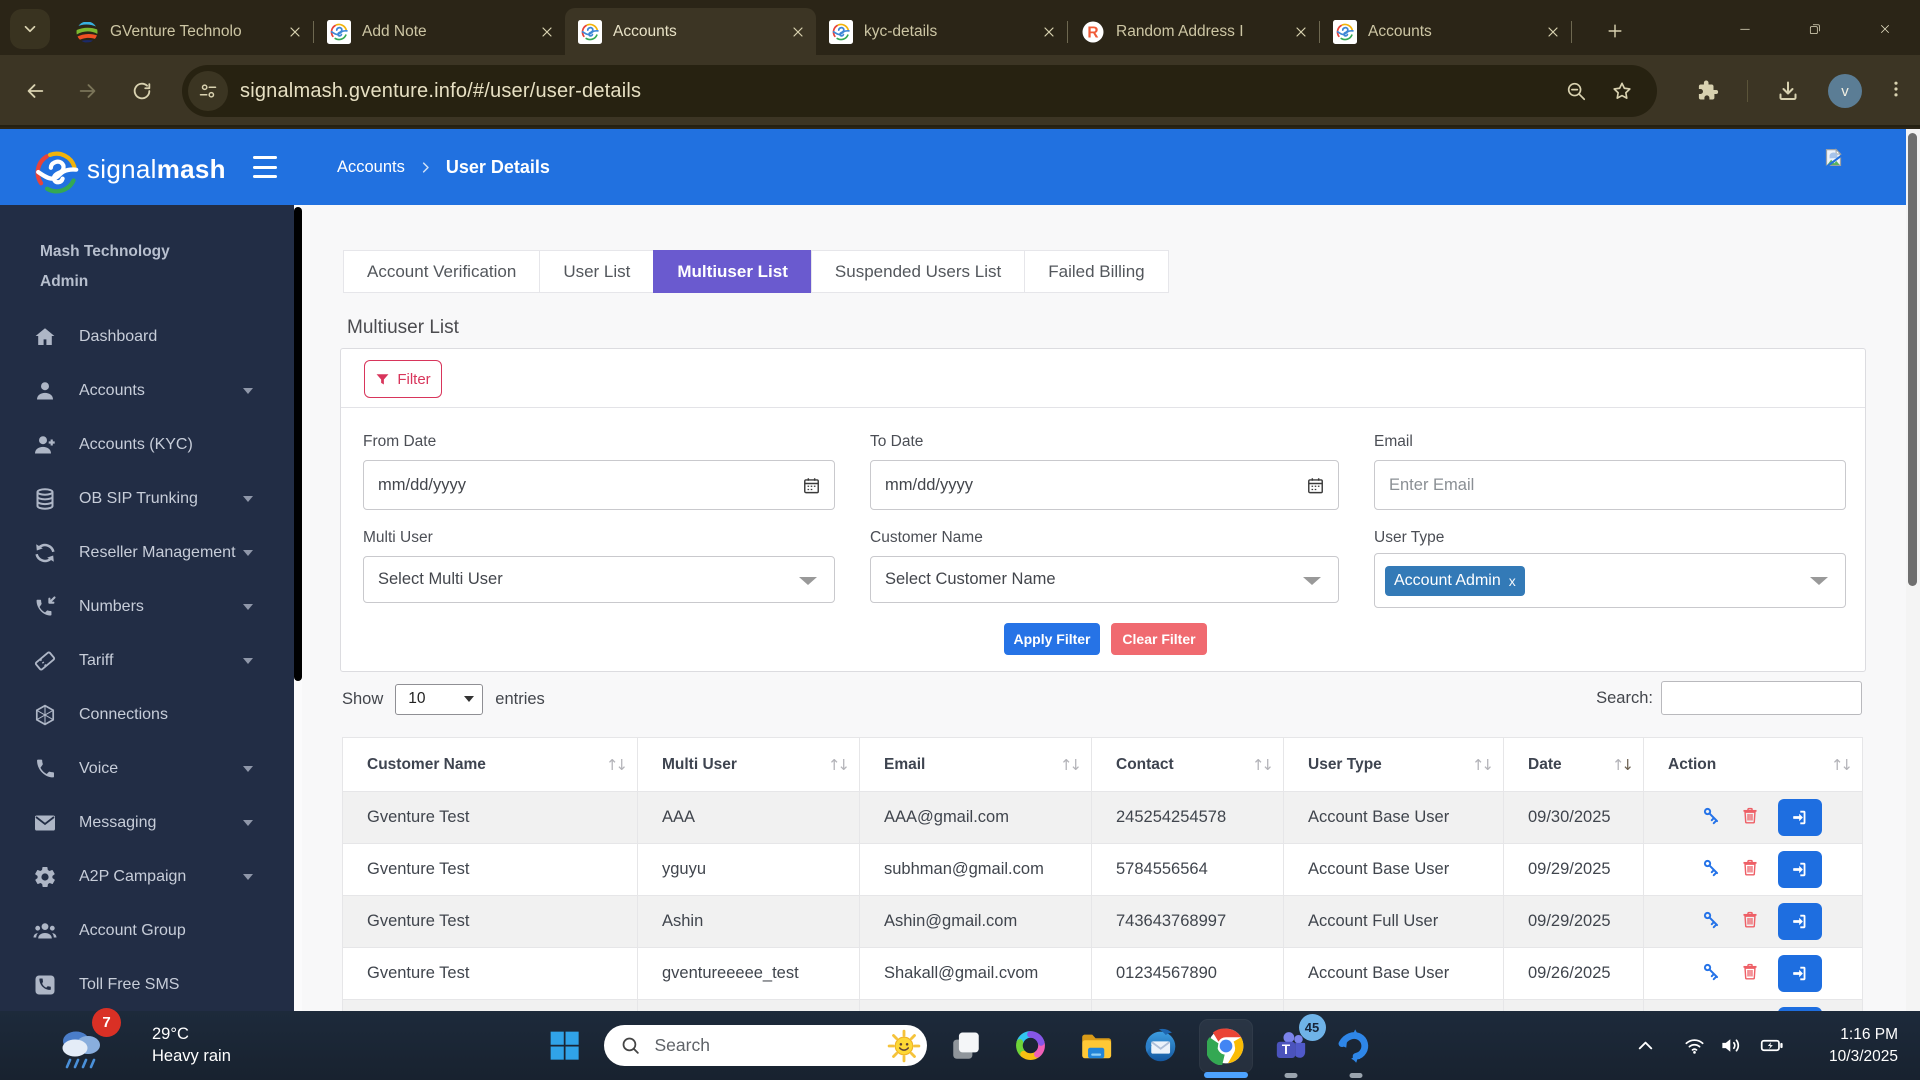 The image size is (1920, 1080). I want to click on apply-filter-button: Apply Filter, so click(1052, 639).